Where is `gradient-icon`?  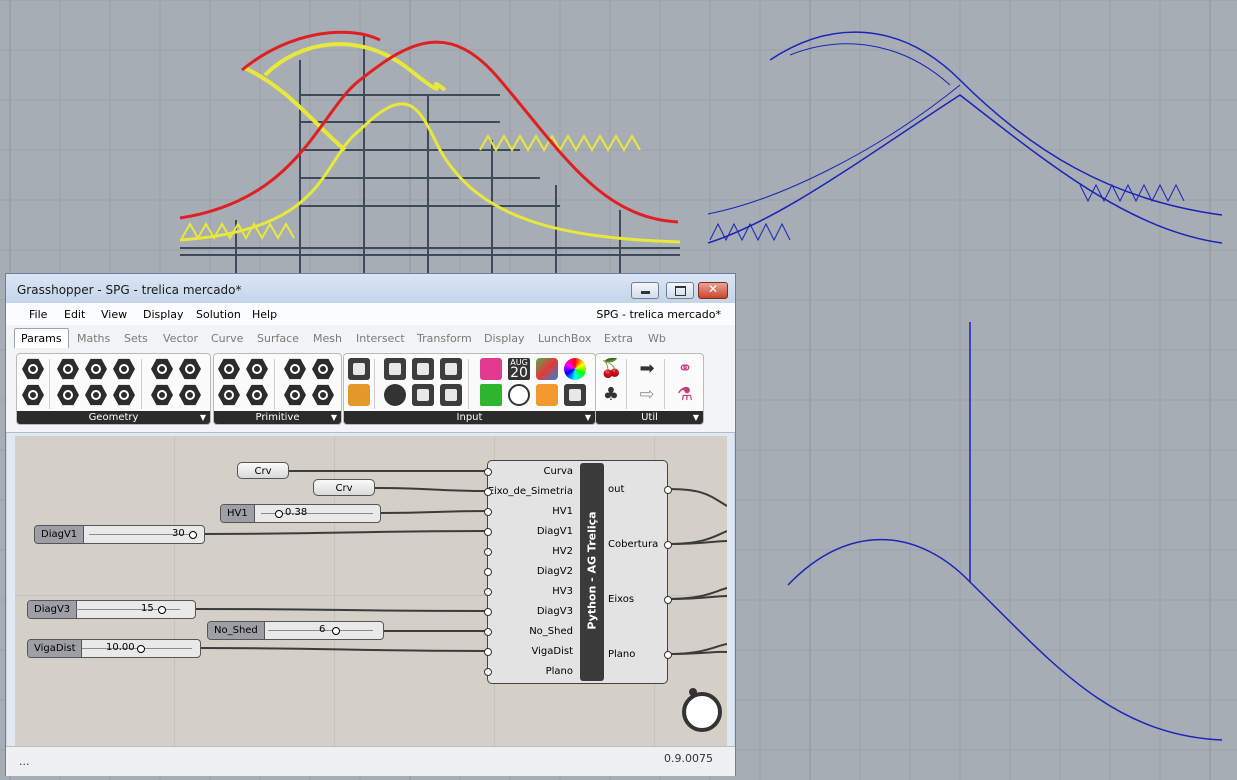
gradient-icon is located at coordinates (491, 369).